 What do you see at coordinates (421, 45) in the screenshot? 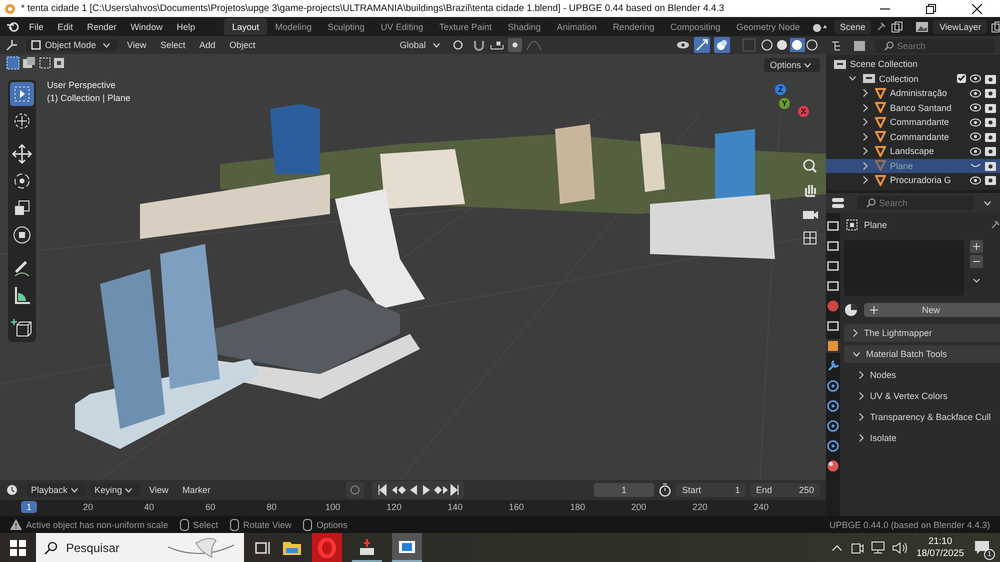
I see `orientation-dropdown: Global` at bounding box center [421, 45].